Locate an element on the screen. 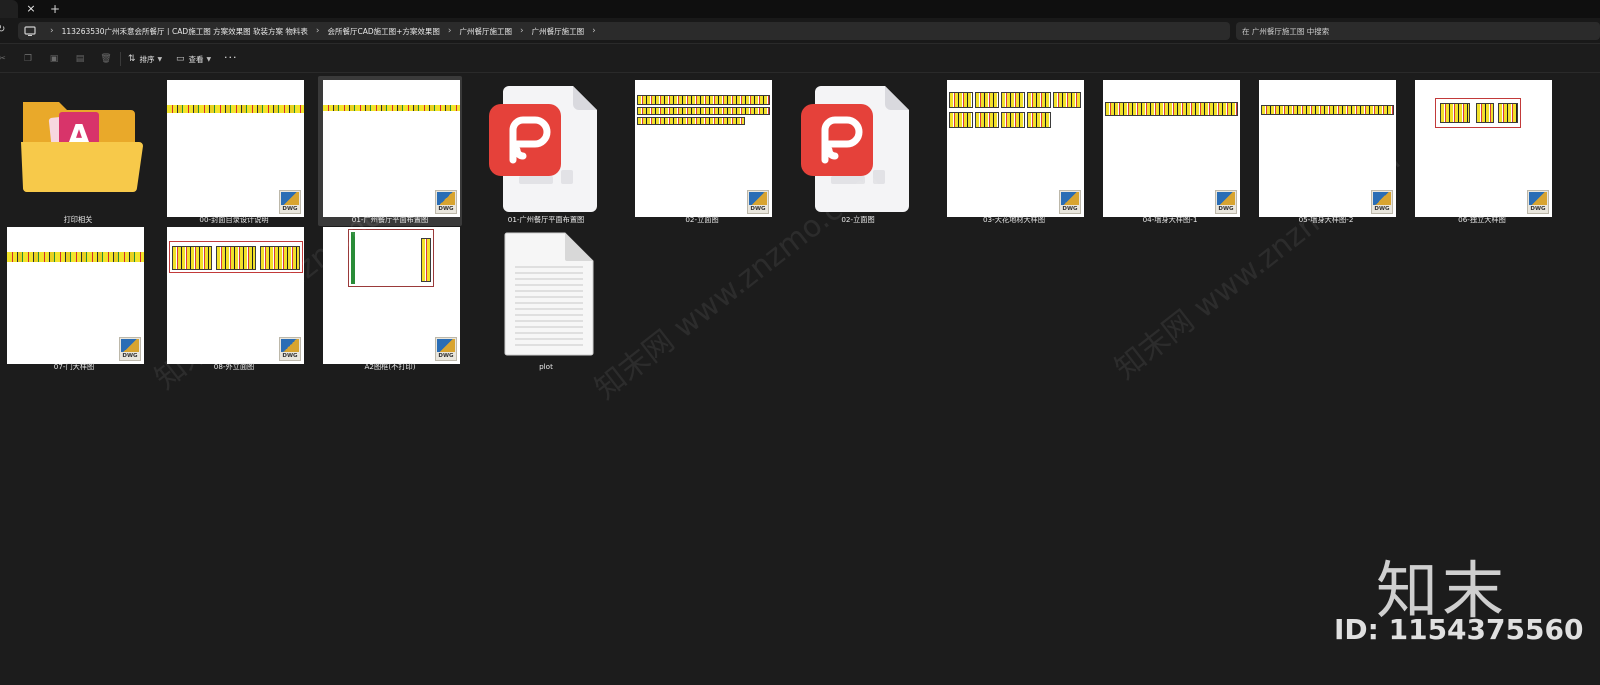 This screenshot has height=685, width=1600. file-item: DWG 06-独立大样图 is located at coordinates (1482, 151).